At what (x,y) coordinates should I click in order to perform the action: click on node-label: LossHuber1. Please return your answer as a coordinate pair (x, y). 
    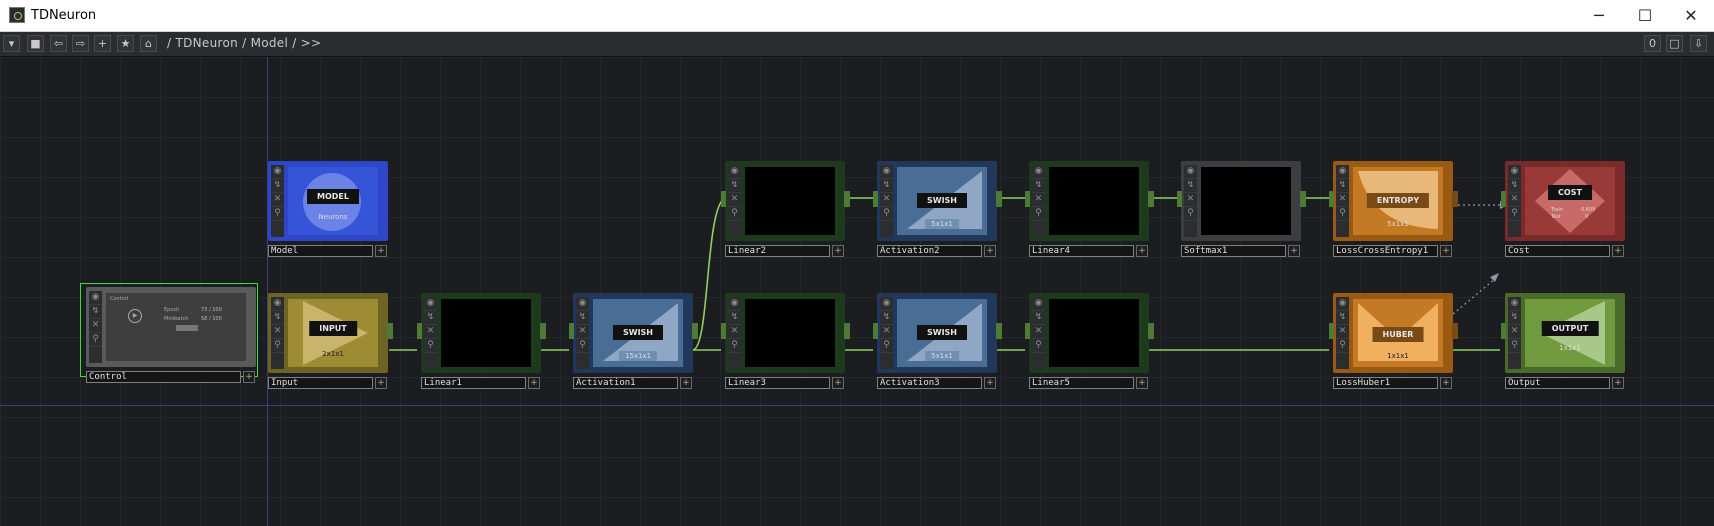
    Looking at the image, I should click on (1385, 383).